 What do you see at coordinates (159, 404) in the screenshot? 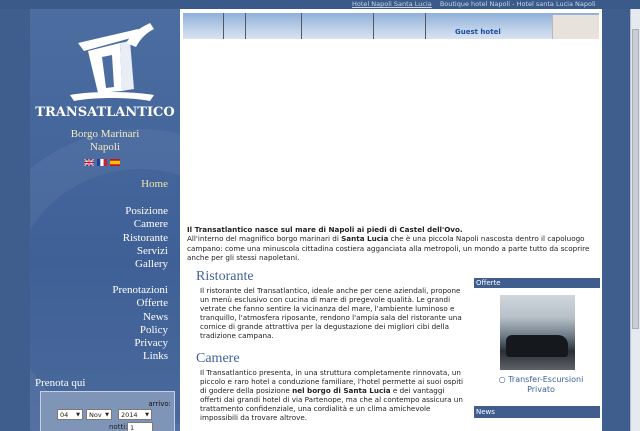
I see `arrival-label: arrivo:` at bounding box center [159, 404].